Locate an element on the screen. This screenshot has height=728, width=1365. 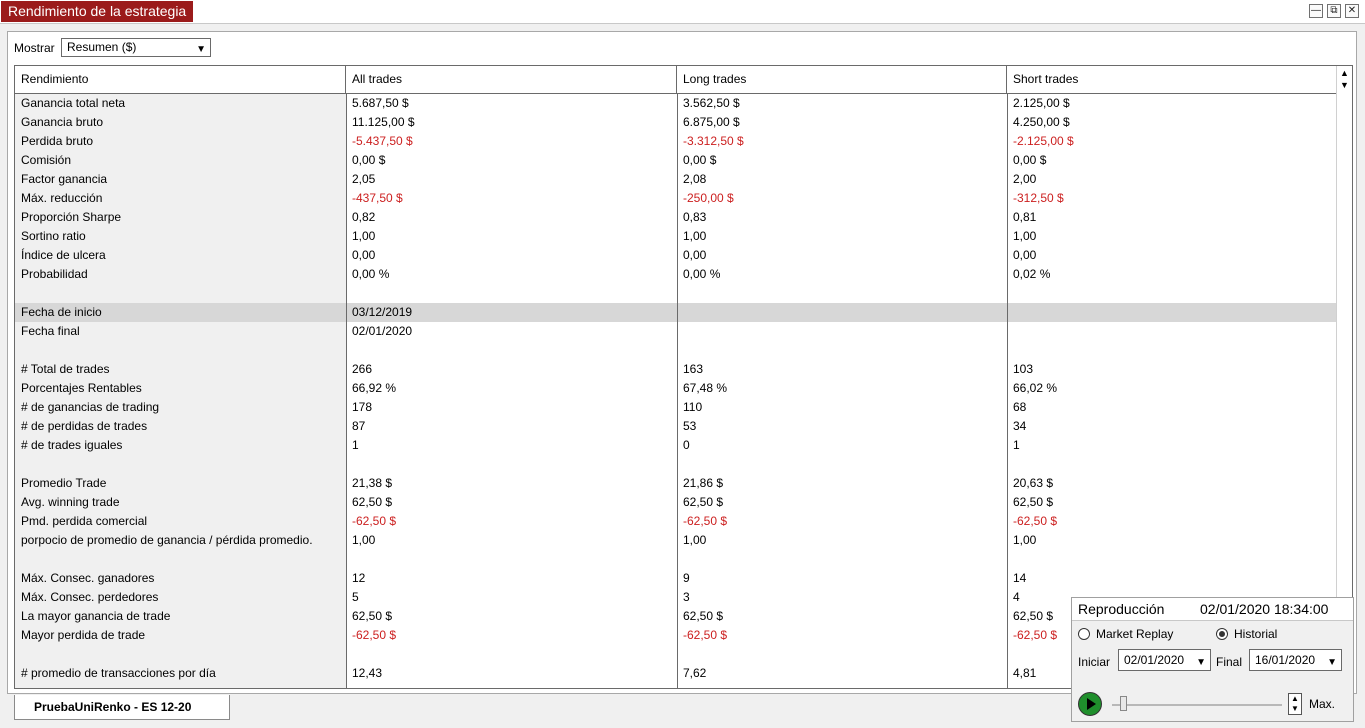
cell-label: Fecha final is located at coordinates (50, 331).